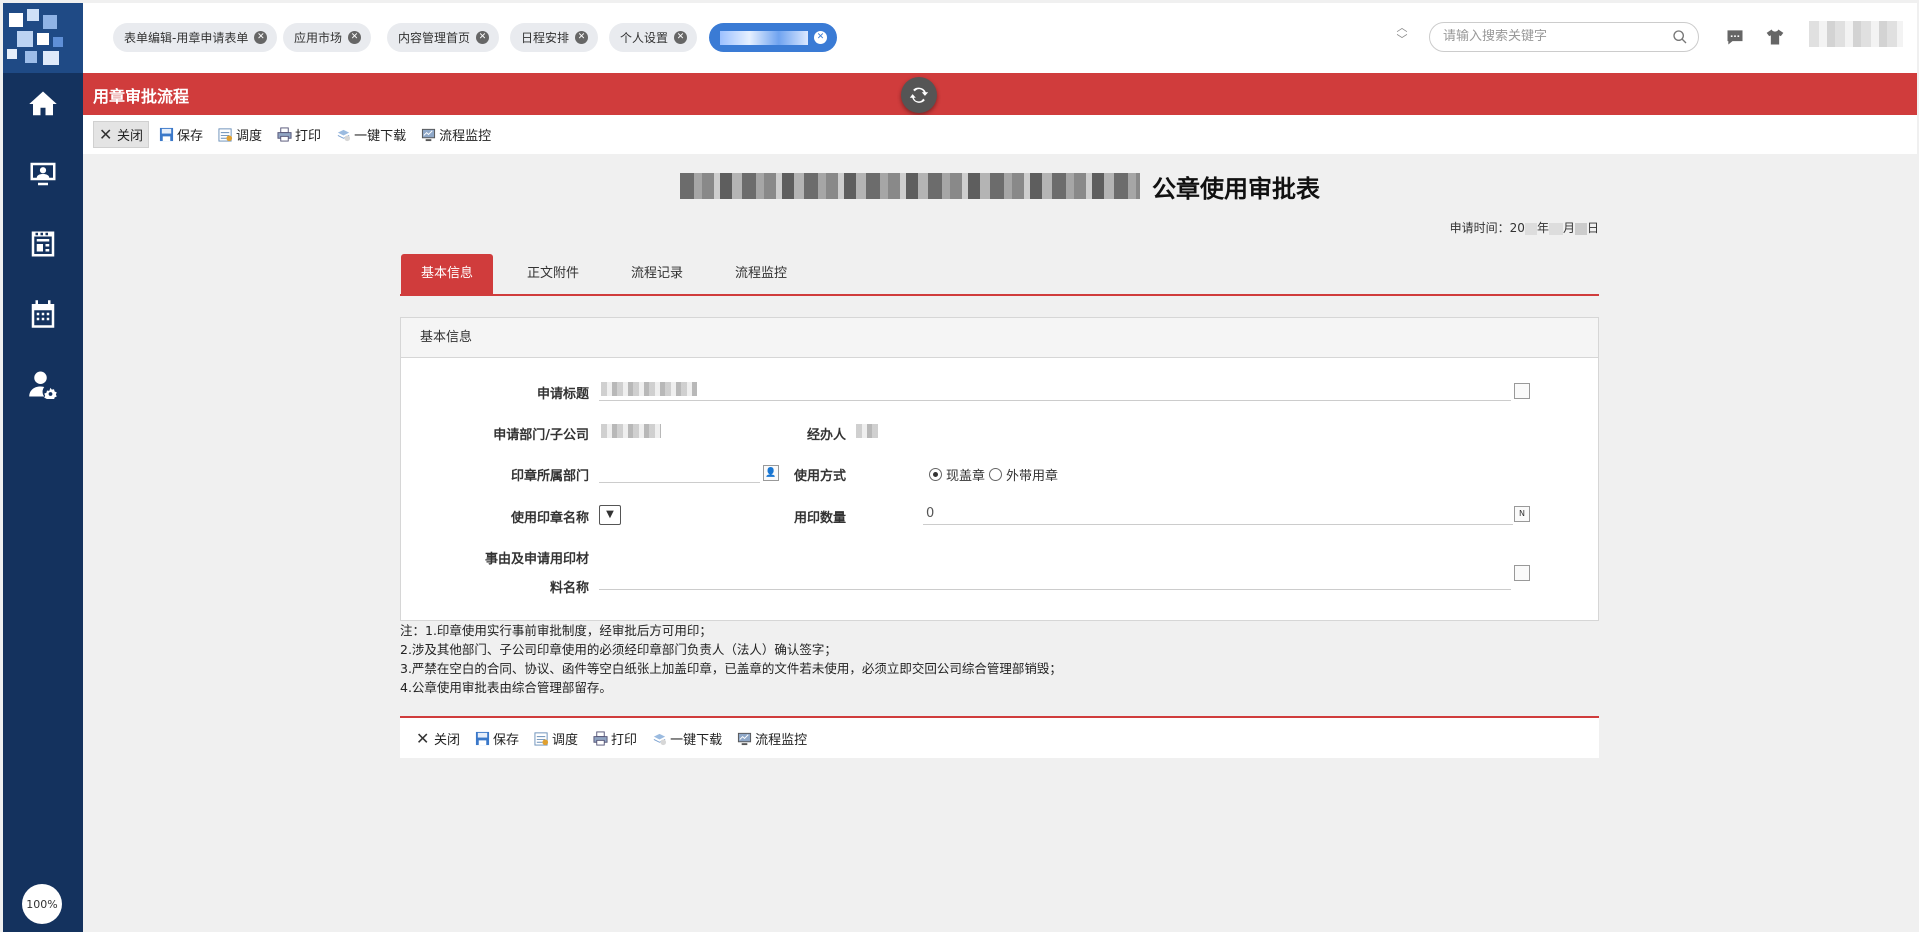 The image size is (1919, 932). Describe the element at coordinates (610, 515) in the screenshot. I see `seal-name-select: ▼` at that location.